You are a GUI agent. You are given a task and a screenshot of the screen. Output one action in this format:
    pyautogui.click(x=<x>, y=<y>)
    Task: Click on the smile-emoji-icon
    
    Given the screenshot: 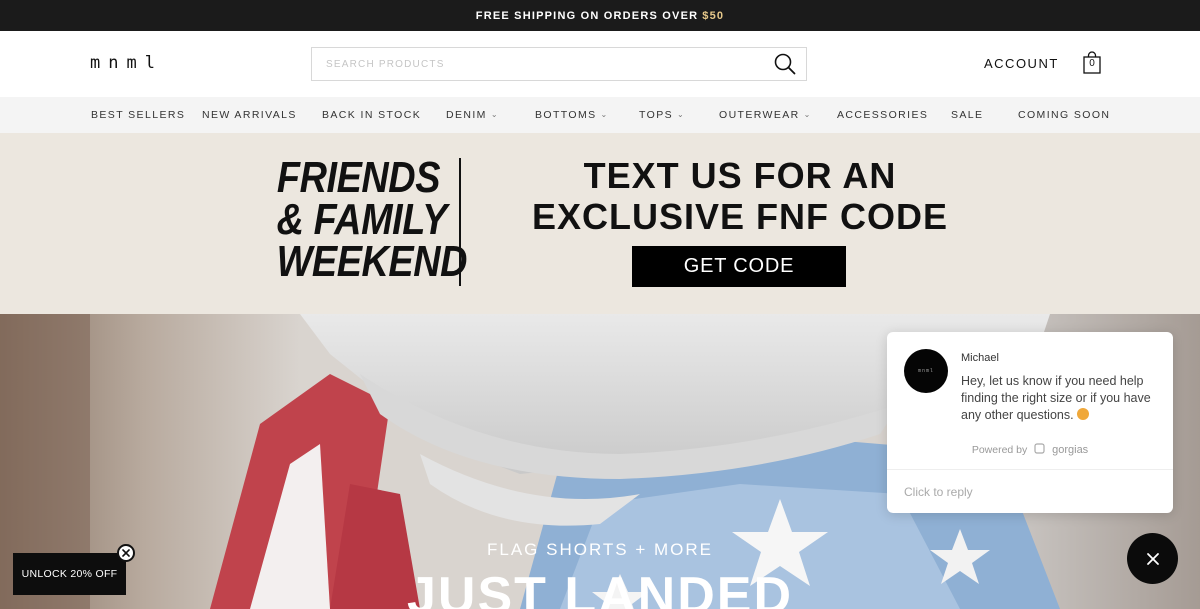 What is the action you would take?
    pyautogui.click(x=1083, y=414)
    